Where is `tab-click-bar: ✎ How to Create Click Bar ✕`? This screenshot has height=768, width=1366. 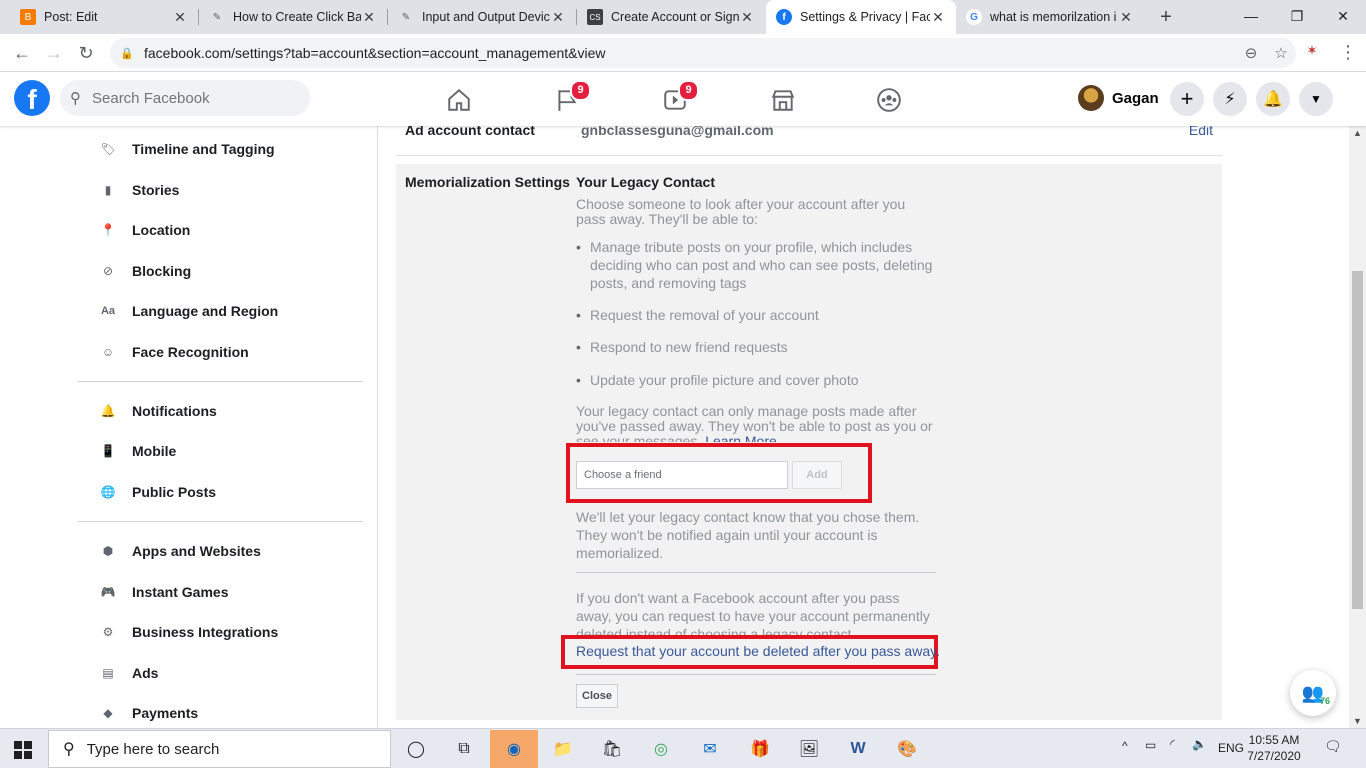 tab-click-bar: ✎ How to Create Click Bar ✕ is located at coordinates (293, 17).